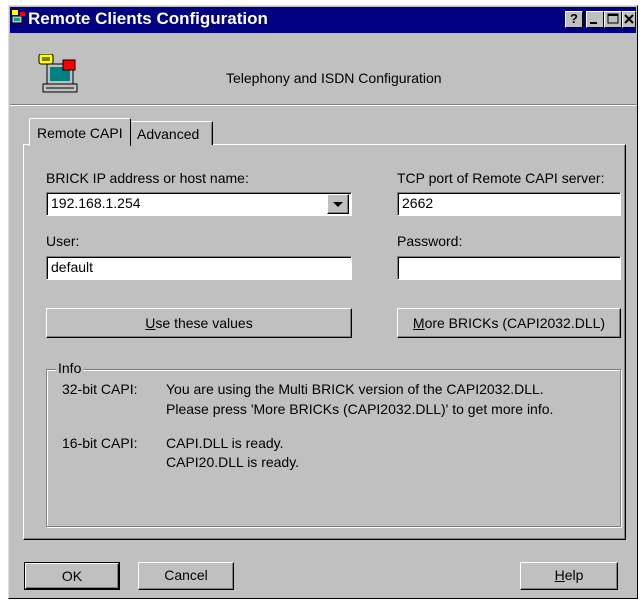  What do you see at coordinates (595, 19) in the screenshot?
I see `minimize-button` at bounding box center [595, 19].